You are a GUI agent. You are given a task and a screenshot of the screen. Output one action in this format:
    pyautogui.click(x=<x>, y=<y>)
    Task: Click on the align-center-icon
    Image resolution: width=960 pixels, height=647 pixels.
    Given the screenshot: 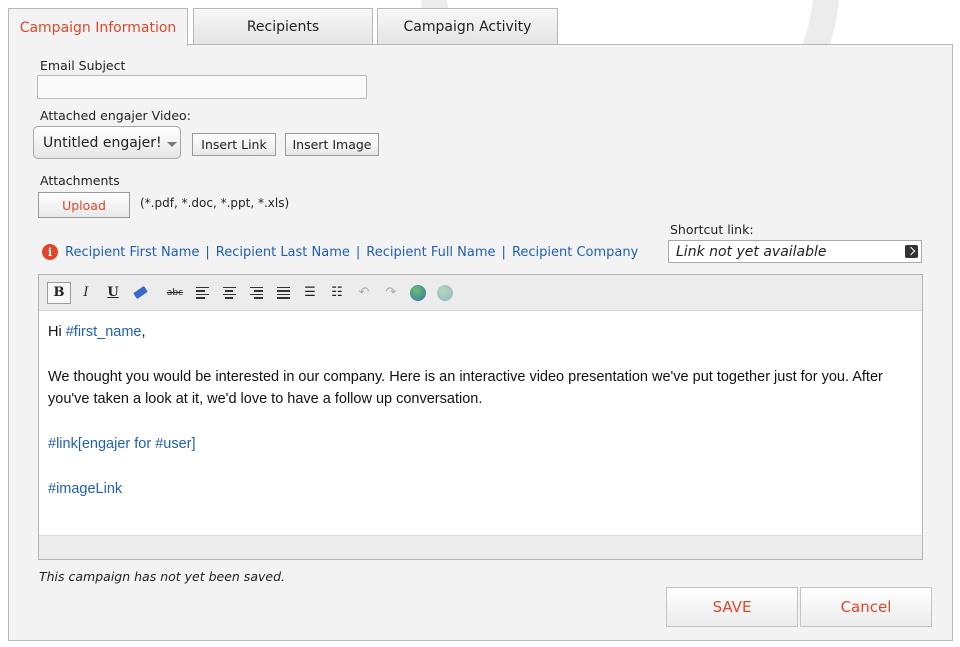 What is the action you would take?
    pyautogui.click(x=229, y=293)
    